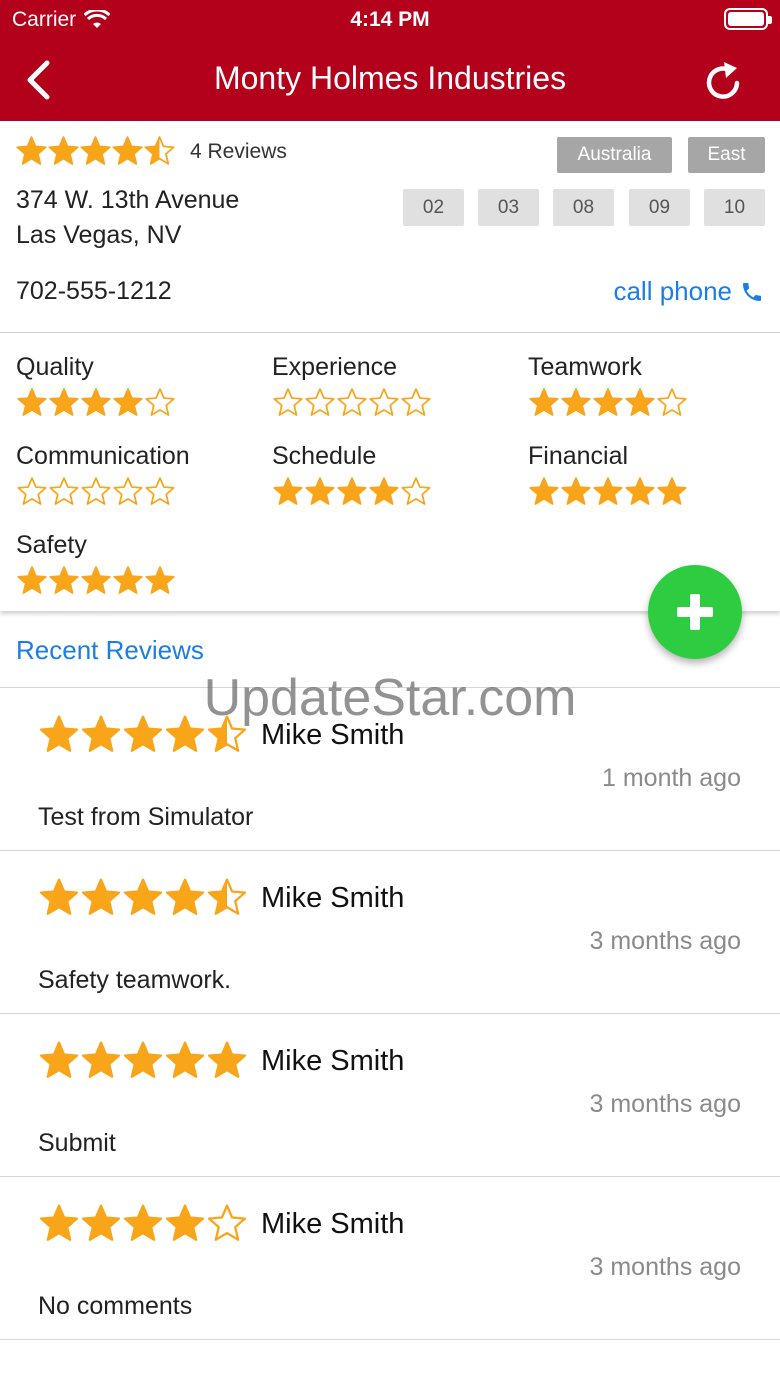 The height and width of the screenshot is (1387, 780). I want to click on review-item: Mike Smith 3 months ago Submit, so click(390, 1095).